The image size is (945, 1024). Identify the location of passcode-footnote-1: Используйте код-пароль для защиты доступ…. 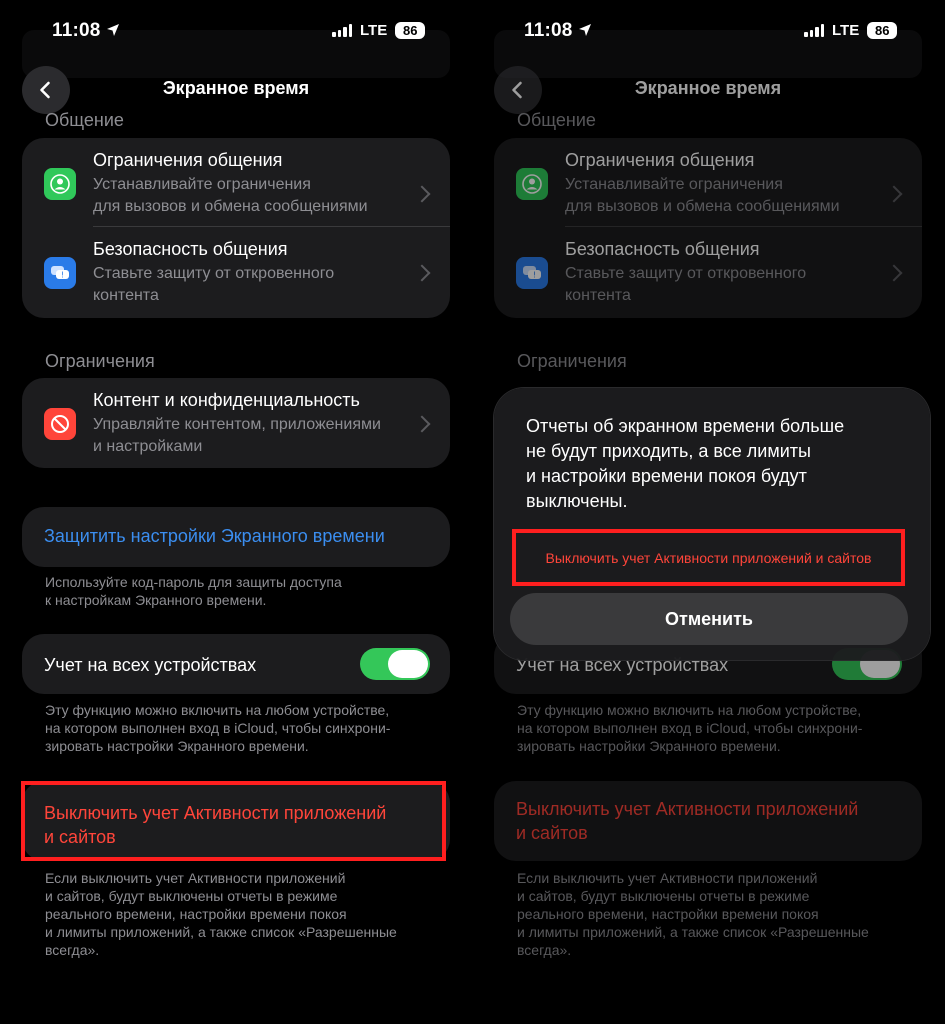
(193, 582).